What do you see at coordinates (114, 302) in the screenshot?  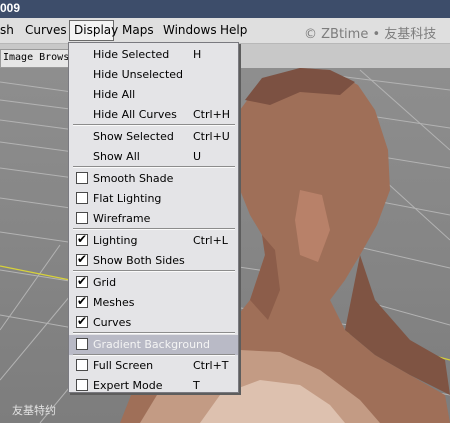 I see `menu-item-label: Meshes` at bounding box center [114, 302].